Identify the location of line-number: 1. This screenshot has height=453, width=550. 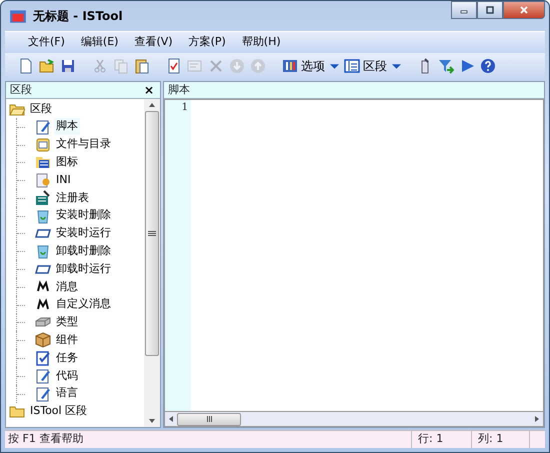
(184, 108).